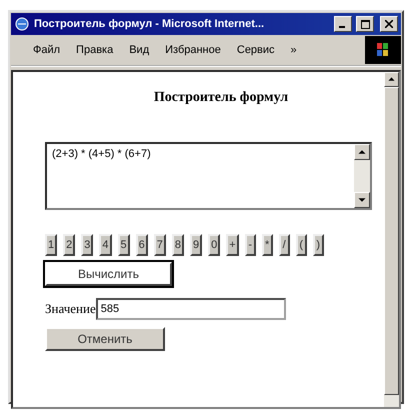  What do you see at coordinates (160, 245) in the screenshot?
I see `key-button: 7` at bounding box center [160, 245].